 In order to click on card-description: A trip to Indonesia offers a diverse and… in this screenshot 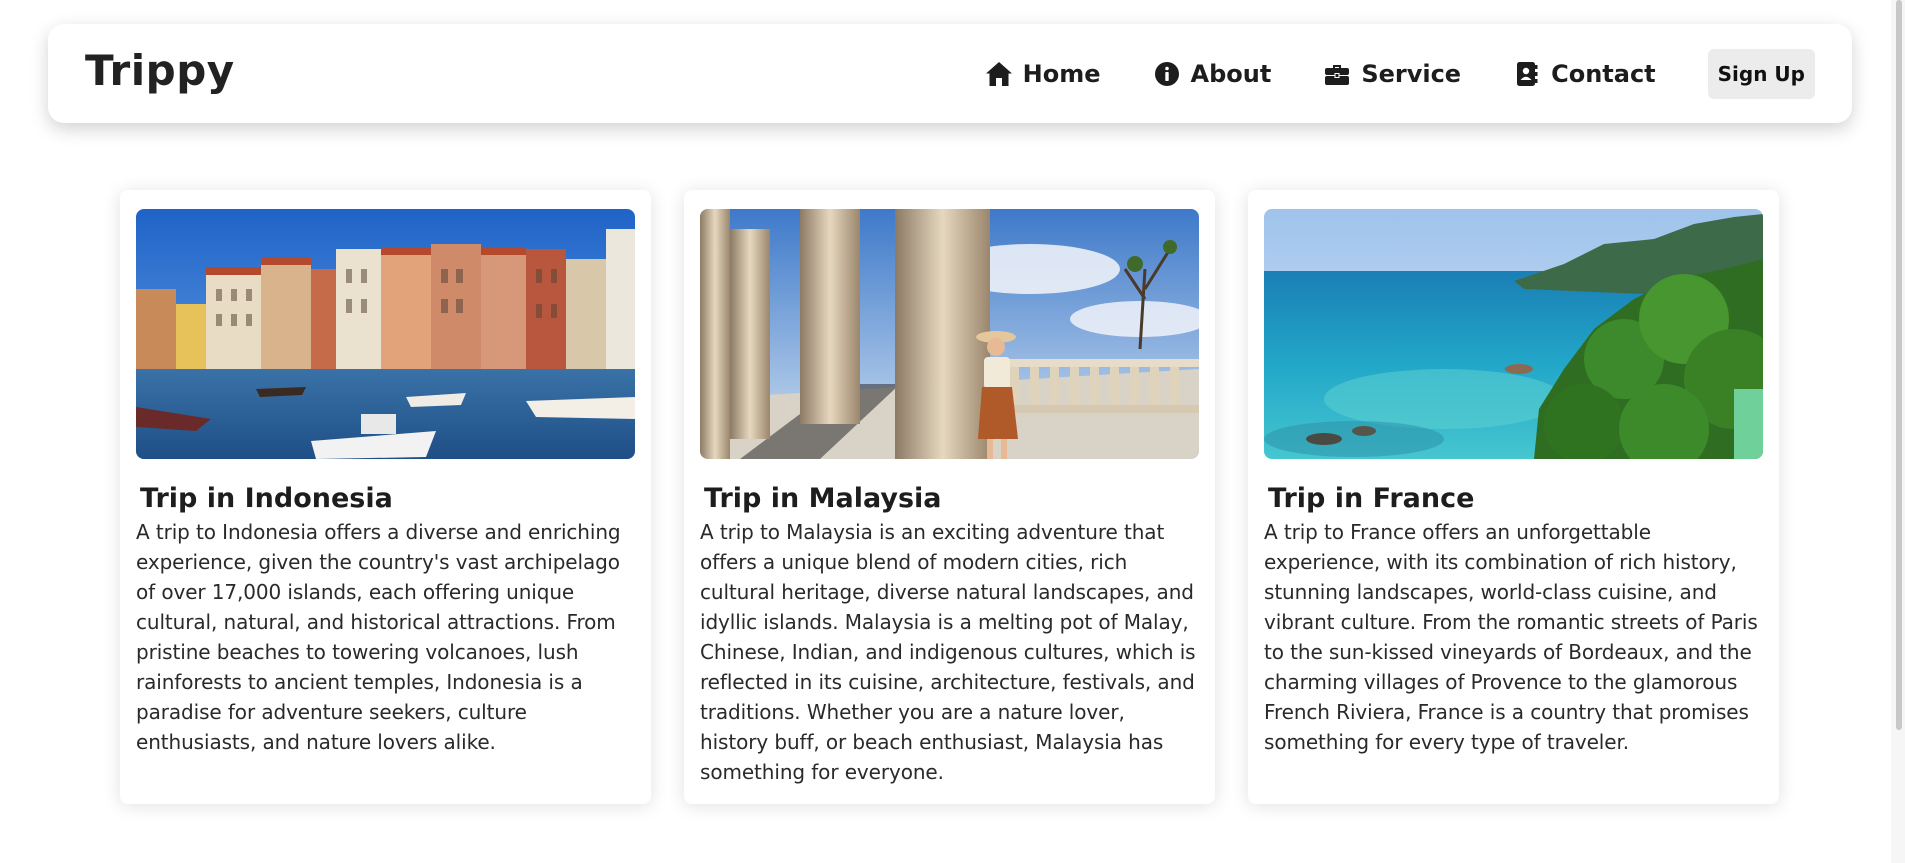, I will do `click(378, 637)`.